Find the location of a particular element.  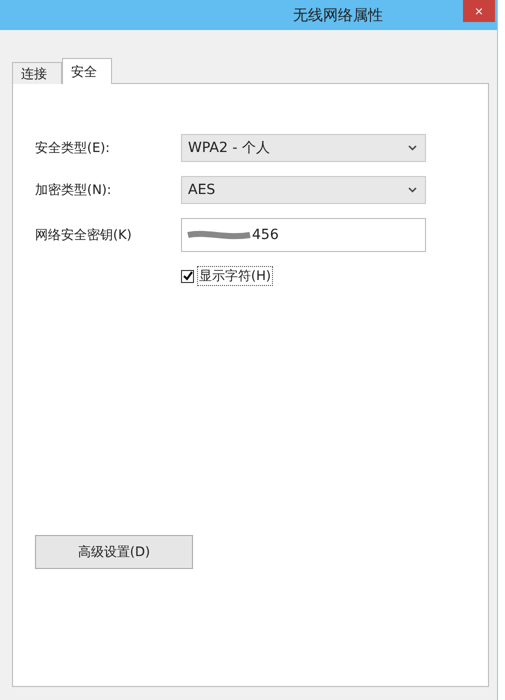

field-label: 加密类型(N): is located at coordinates (73, 190).